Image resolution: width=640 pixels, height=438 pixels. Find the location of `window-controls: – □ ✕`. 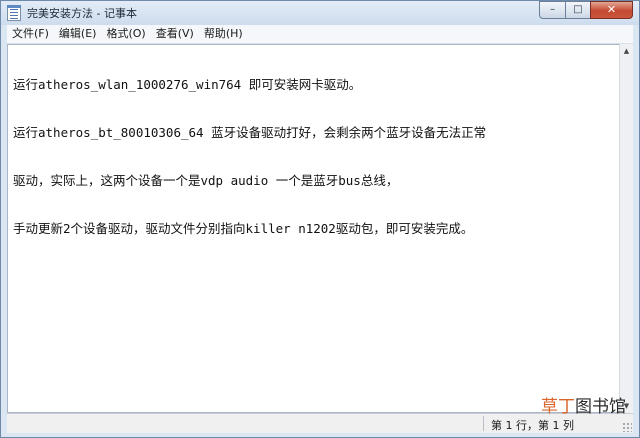

window-controls: – □ ✕ is located at coordinates (586, 10).